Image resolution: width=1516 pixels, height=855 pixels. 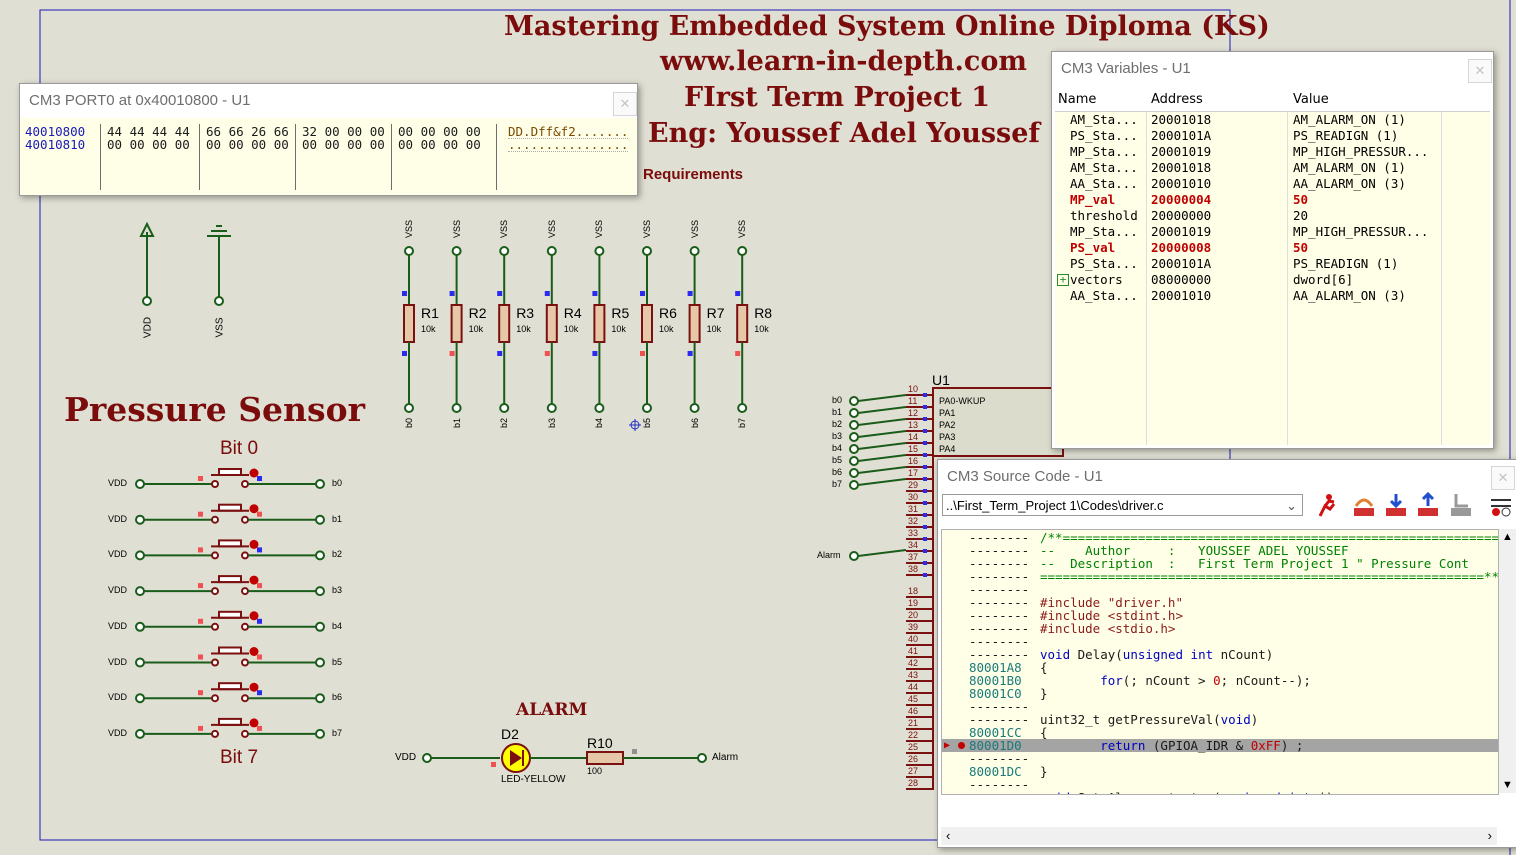 What do you see at coordinates (913, 699) in the screenshot?
I see `mcu-pin-number: 45` at bounding box center [913, 699].